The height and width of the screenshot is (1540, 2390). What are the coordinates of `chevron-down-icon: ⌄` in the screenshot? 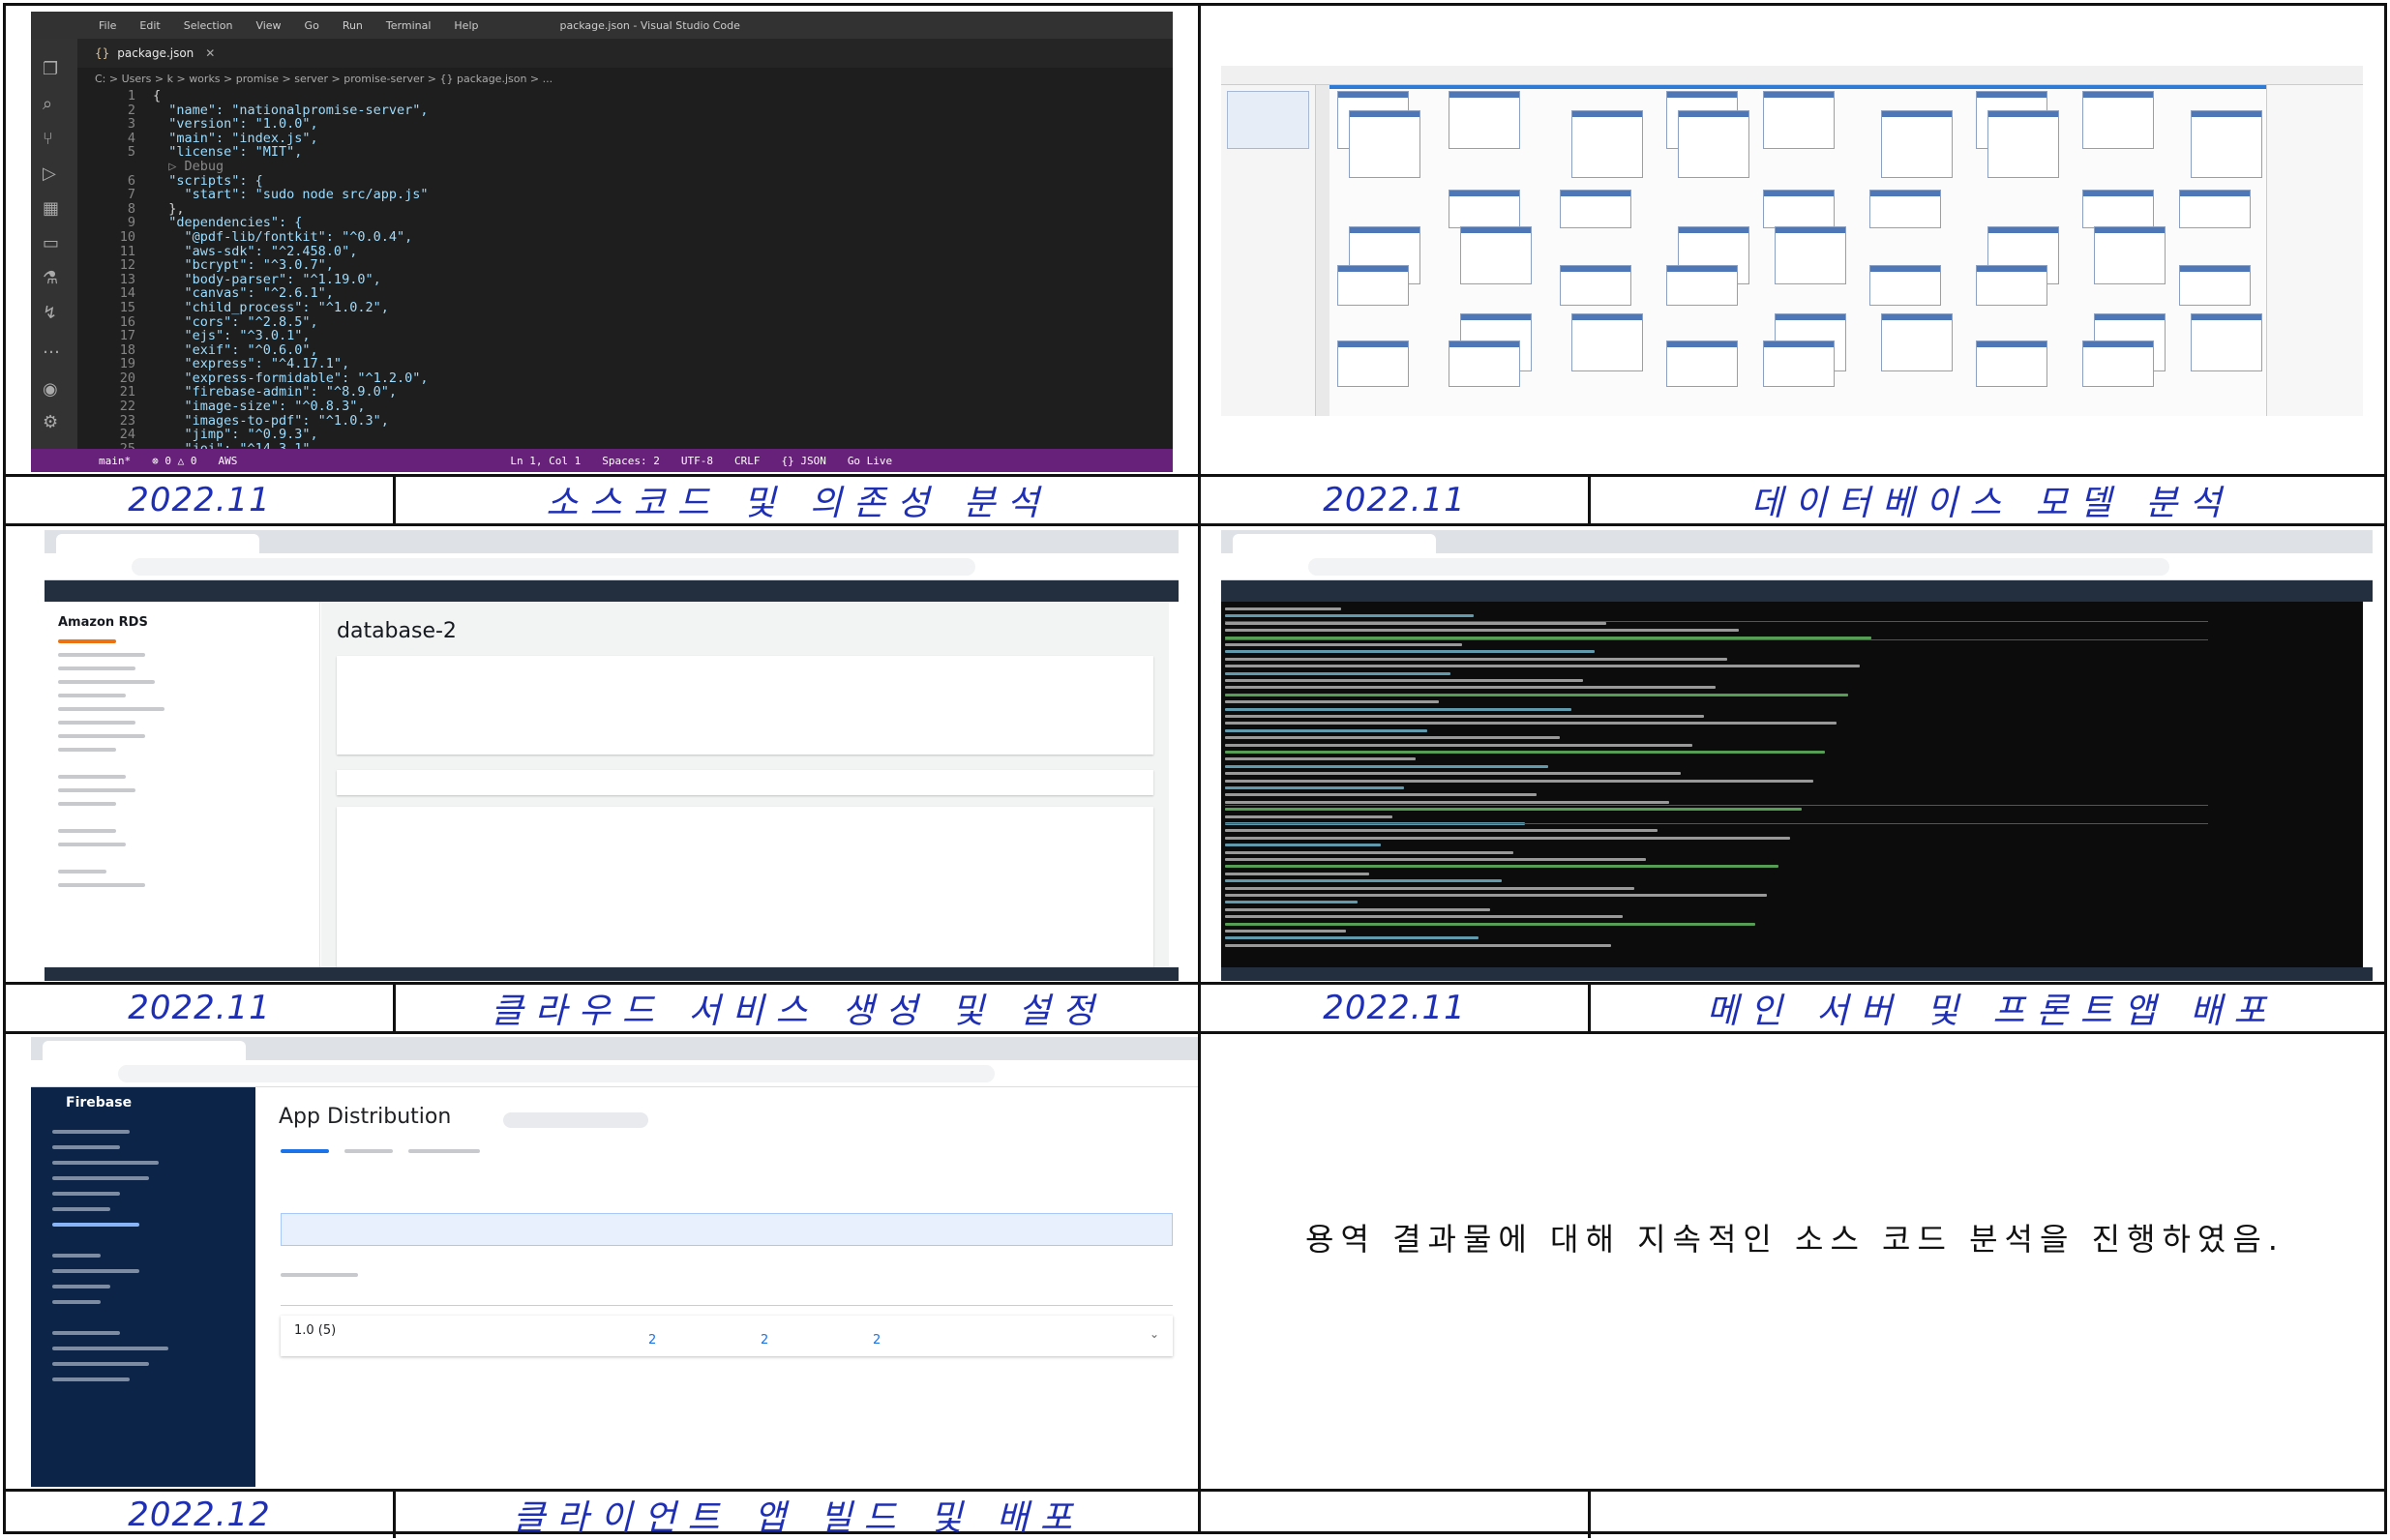 It's located at (1154, 1334).